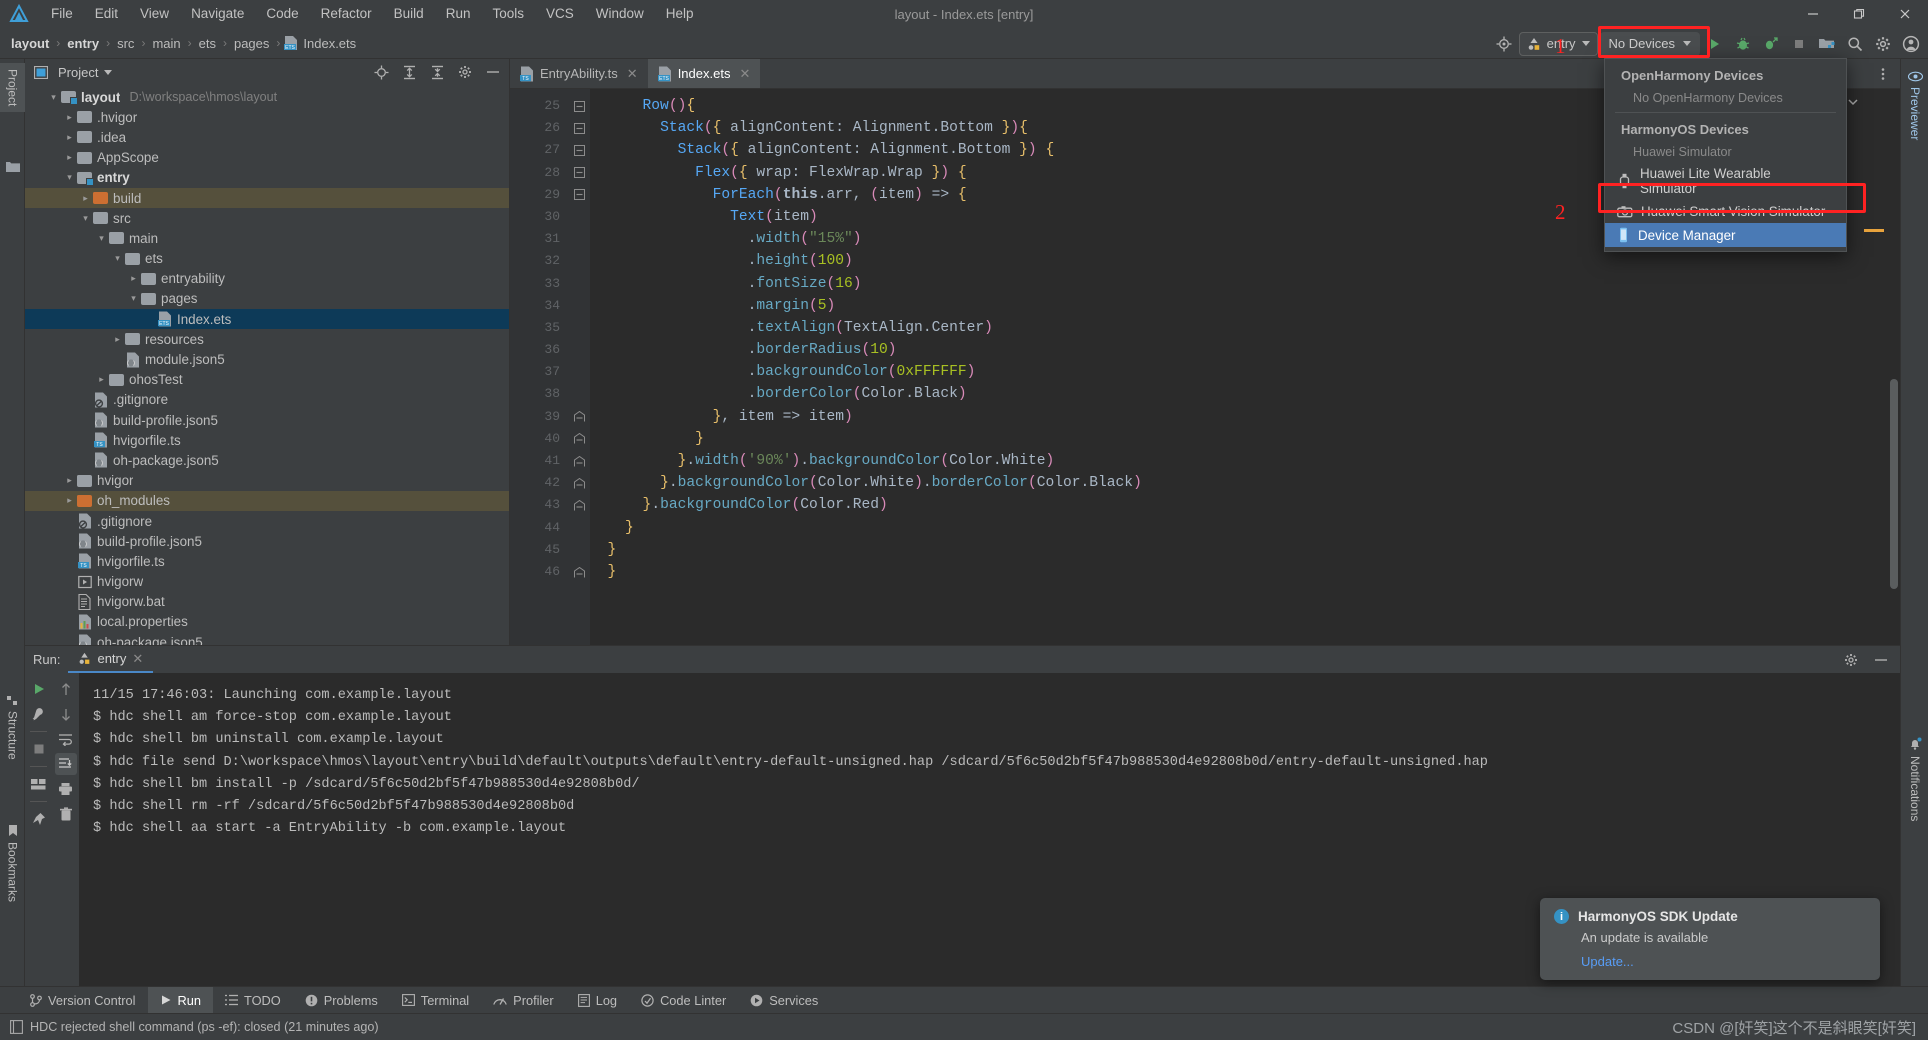 This screenshot has height=1040, width=1928. I want to click on profile-icon, so click(1771, 44).